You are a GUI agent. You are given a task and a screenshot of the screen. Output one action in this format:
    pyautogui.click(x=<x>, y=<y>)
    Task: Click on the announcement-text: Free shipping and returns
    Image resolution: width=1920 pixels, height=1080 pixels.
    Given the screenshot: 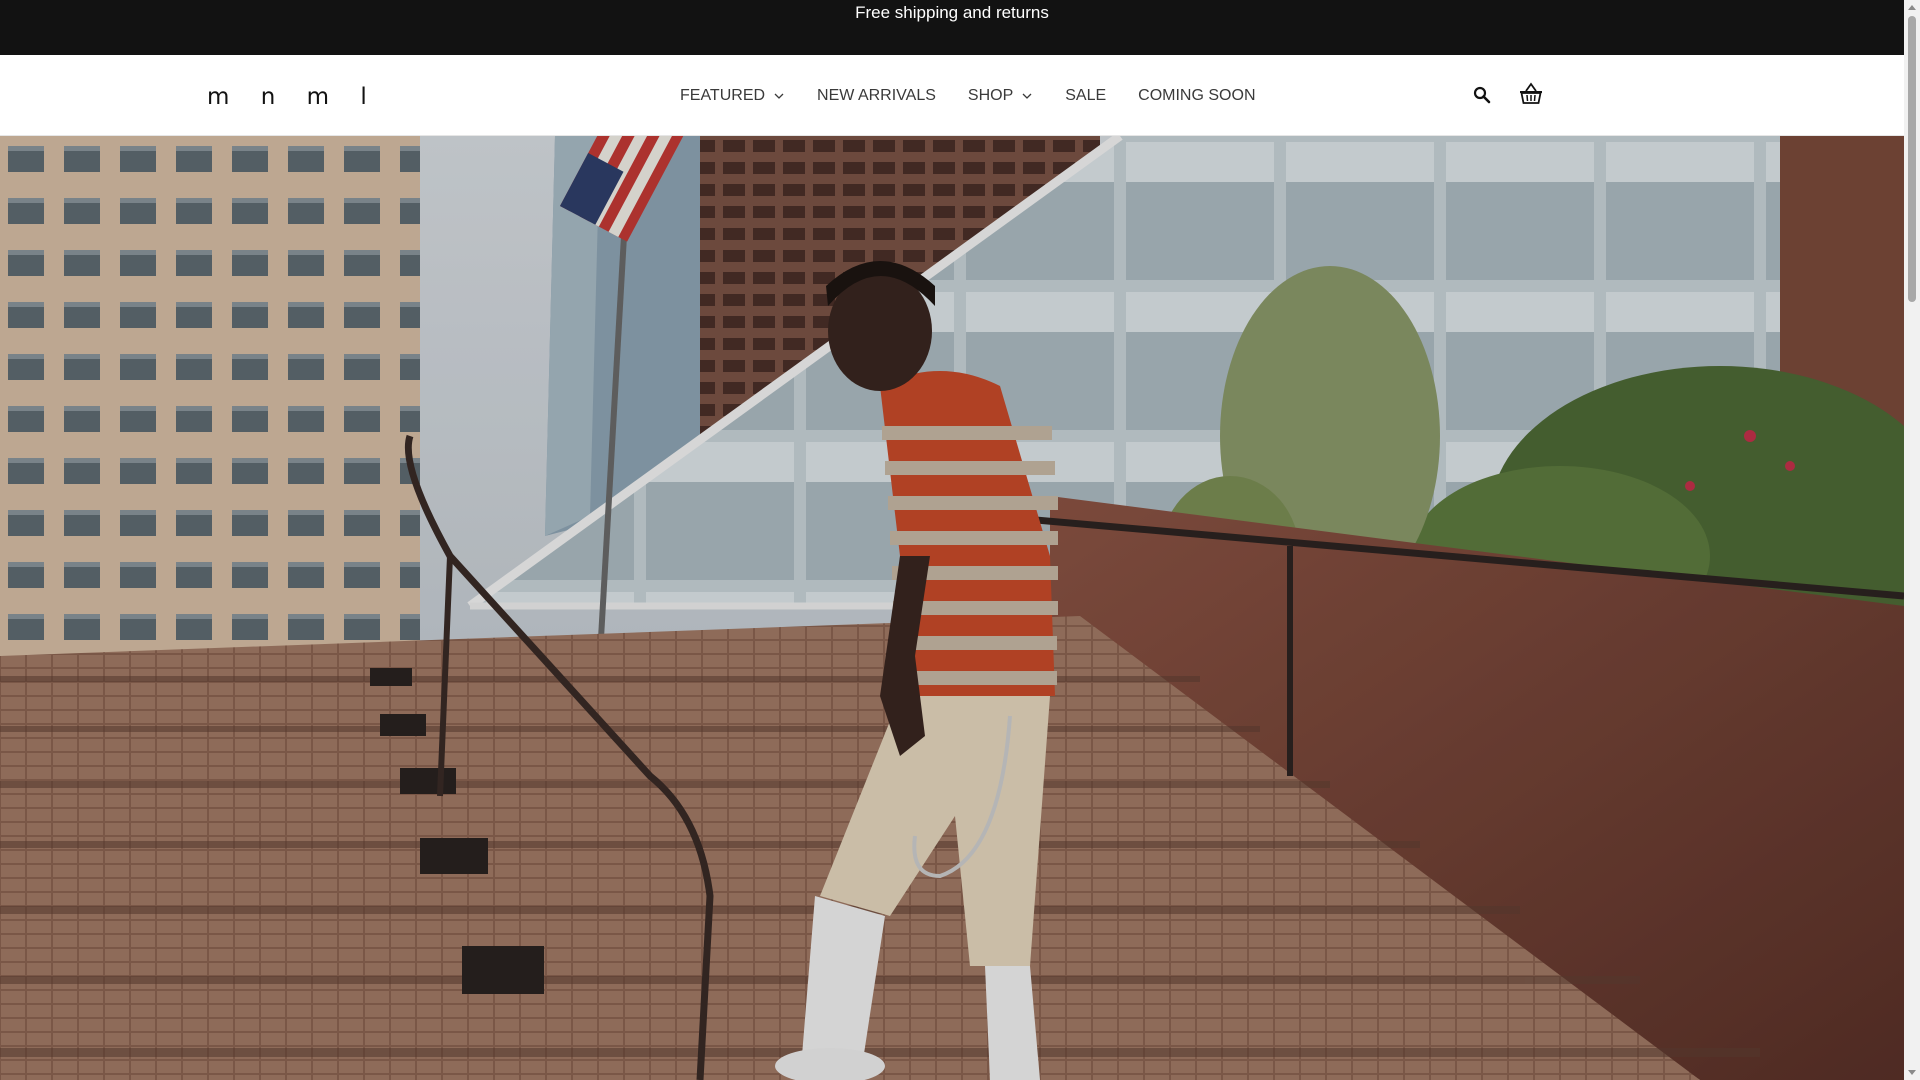 What is the action you would take?
    pyautogui.click(x=952, y=12)
    